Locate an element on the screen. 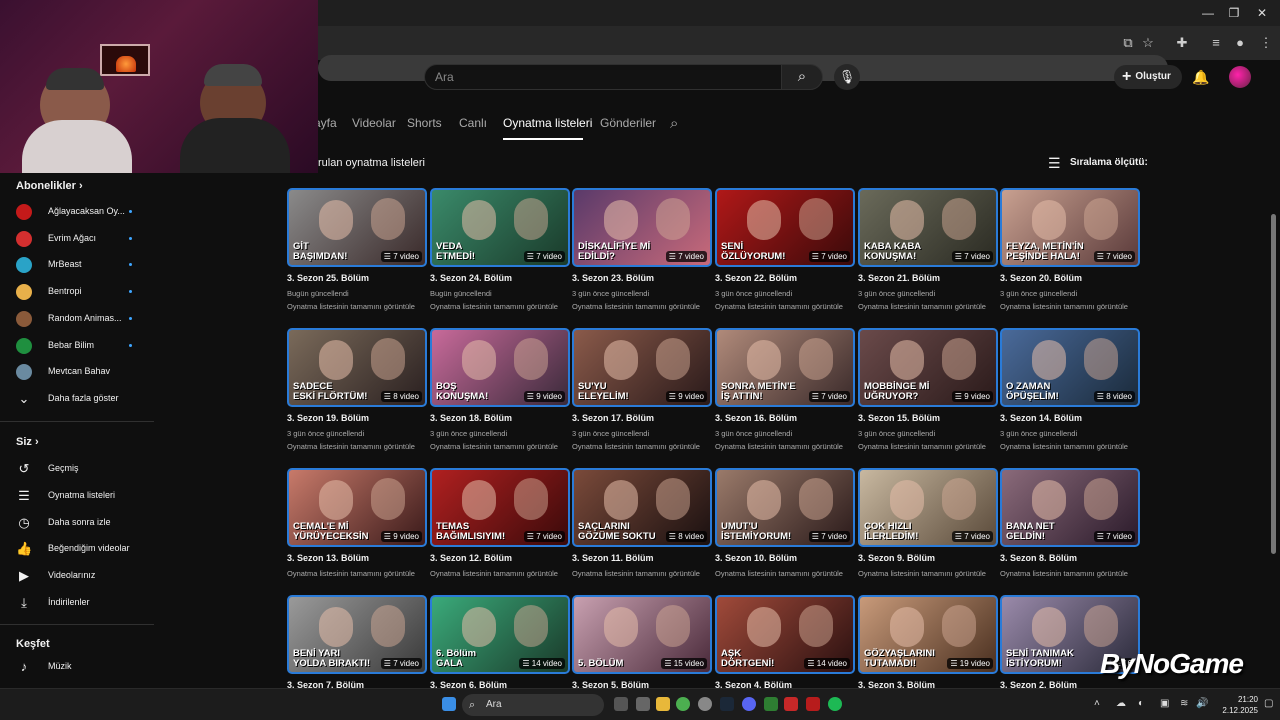 The height and width of the screenshot is (720, 1280). playlist-title: 3. Sezon 23. Bölüm is located at coordinates (613, 278).